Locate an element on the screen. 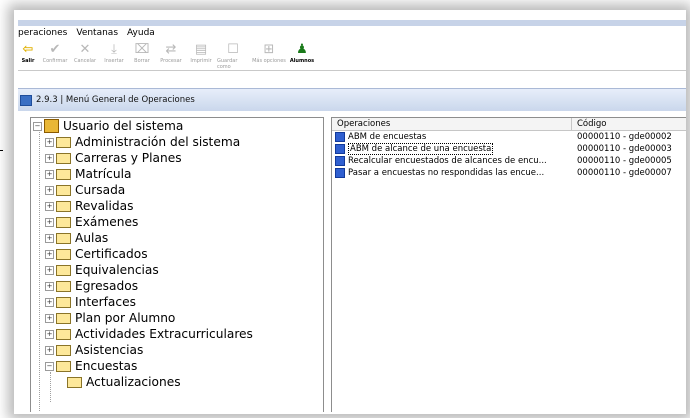  tree-node-label: Aulas is located at coordinates (92, 238).